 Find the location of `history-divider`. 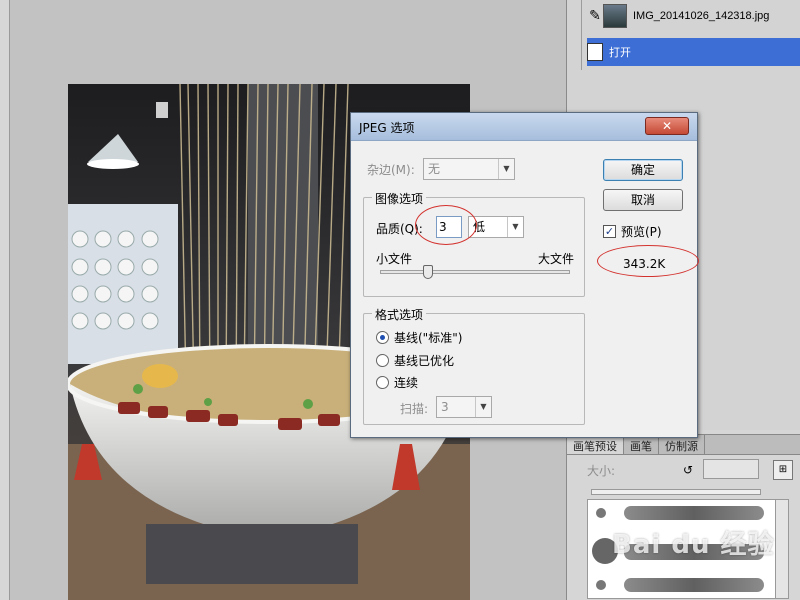

history-divider is located at coordinates (581, 35).